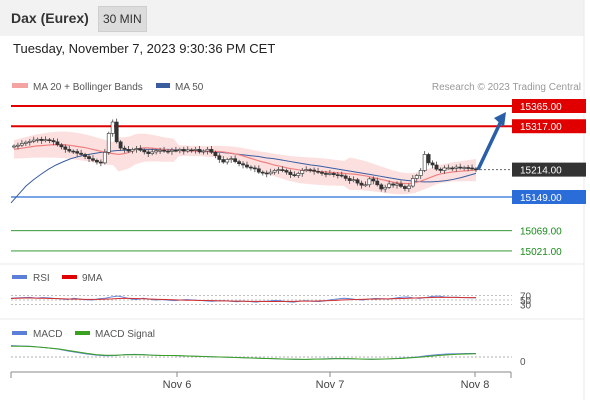 The width and height of the screenshot is (590, 400). Describe the element at coordinates (541, 232) in the screenshot. I see `level-label-4: 15069.00` at that location.